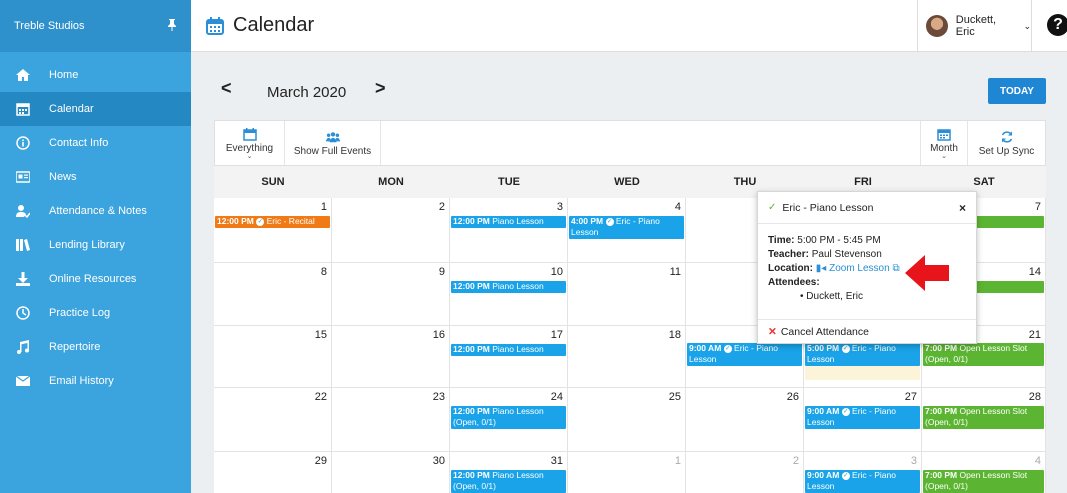 The width and height of the screenshot is (1067, 493). Describe the element at coordinates (391, 472) in the screenshot. I see `calendar-day-cell: 30` at that location.